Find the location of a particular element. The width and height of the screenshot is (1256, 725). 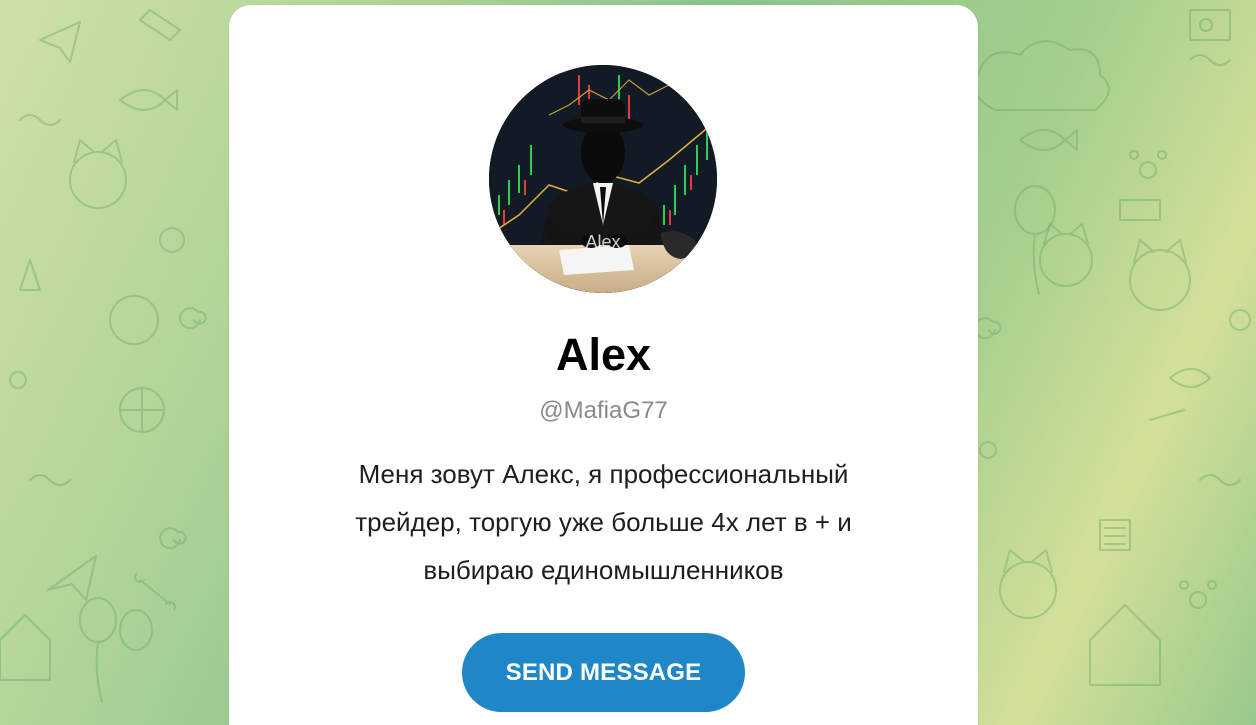

profile-username: @MafiaG77 is located at coordinates (603, 410).